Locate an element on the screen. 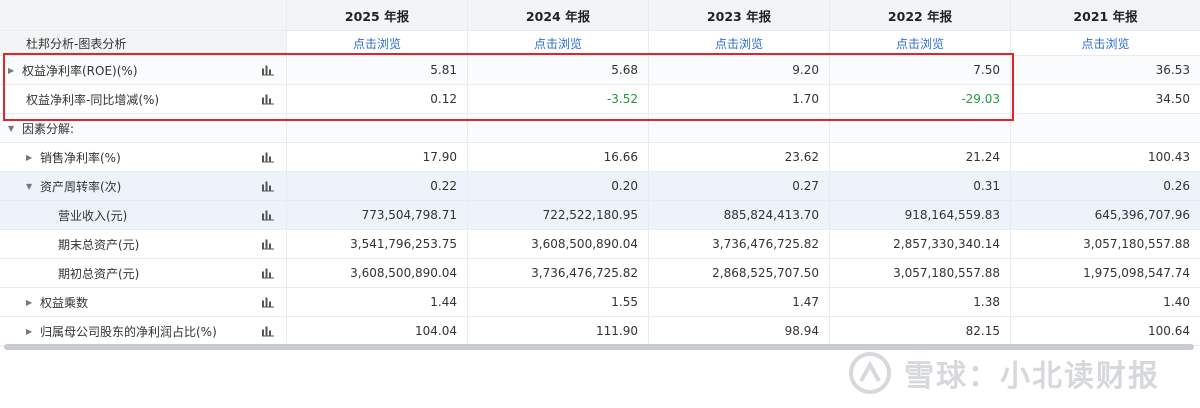  value-cell: 5.68 is located at coordinates (558, 70).